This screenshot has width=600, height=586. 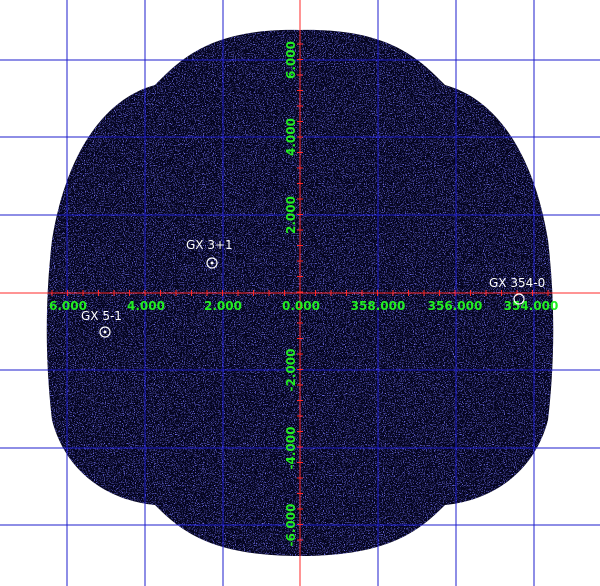 What do you see at coordinates (301, 306) in the screenshot?
I see `x-tick-label: 0.000` at bounding box center [301, 306].